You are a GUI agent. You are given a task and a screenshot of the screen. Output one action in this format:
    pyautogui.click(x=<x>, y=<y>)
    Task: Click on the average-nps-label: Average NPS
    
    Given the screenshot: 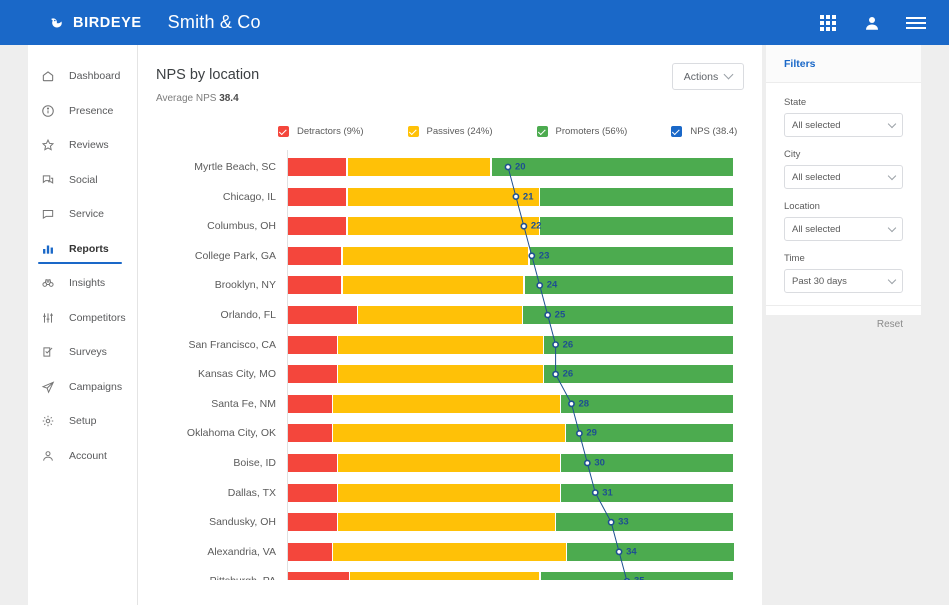 What is the action you would take?
    pyautogui.click(x=188, y=98)
    